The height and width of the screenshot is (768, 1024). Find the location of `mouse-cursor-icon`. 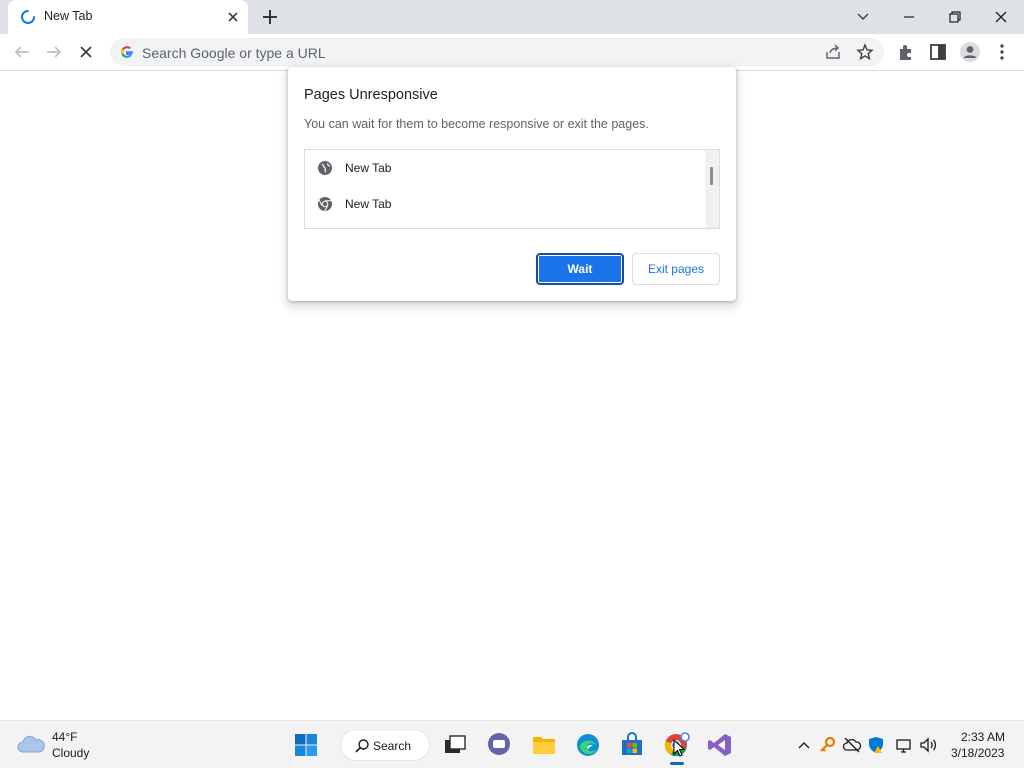

mouse-cursor-icon is located at coordinates (679, 748).